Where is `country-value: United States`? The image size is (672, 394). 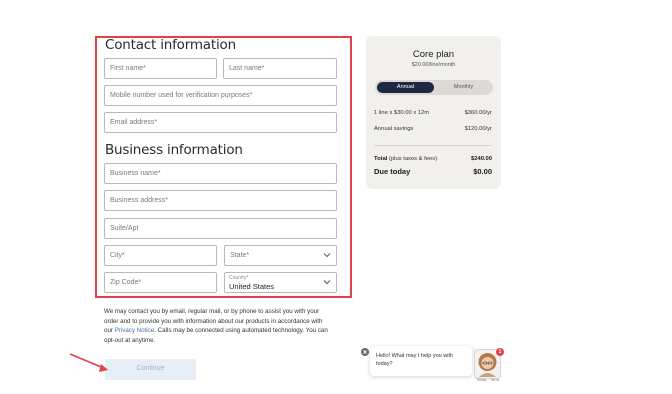
country-value: United States is located at coordinates (252, 286).